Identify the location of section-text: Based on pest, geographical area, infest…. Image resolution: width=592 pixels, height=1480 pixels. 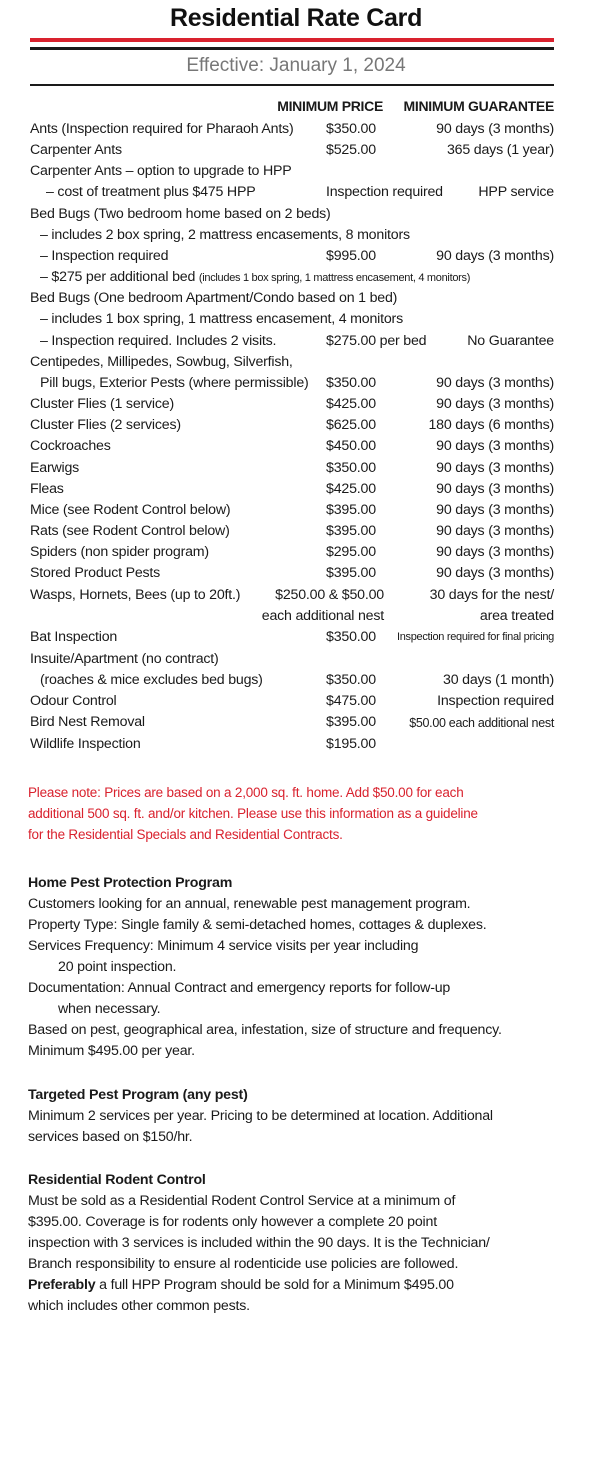
(265, 1030).